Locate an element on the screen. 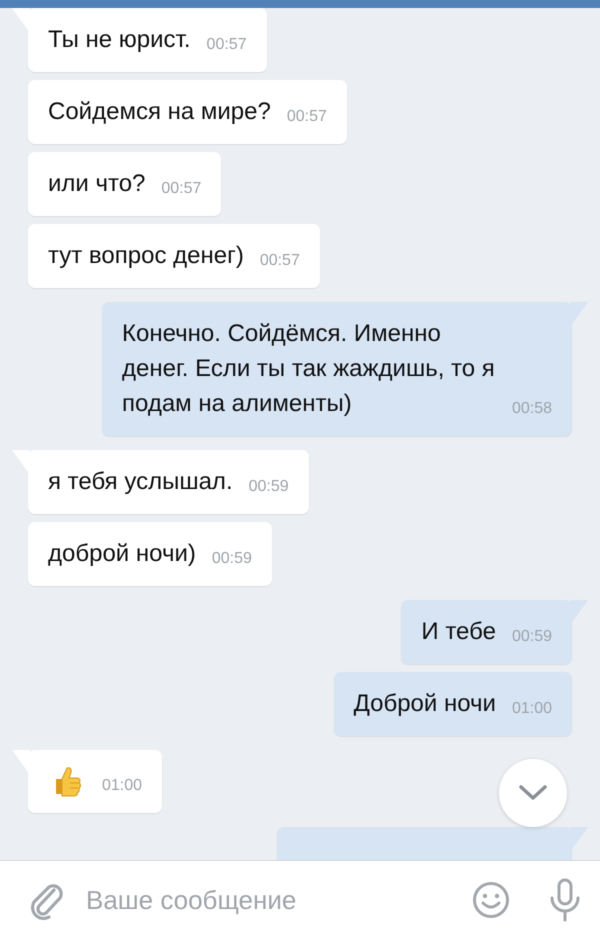 The image size is (600, 939). scroll-down-button is located at coordinates (533, 793).